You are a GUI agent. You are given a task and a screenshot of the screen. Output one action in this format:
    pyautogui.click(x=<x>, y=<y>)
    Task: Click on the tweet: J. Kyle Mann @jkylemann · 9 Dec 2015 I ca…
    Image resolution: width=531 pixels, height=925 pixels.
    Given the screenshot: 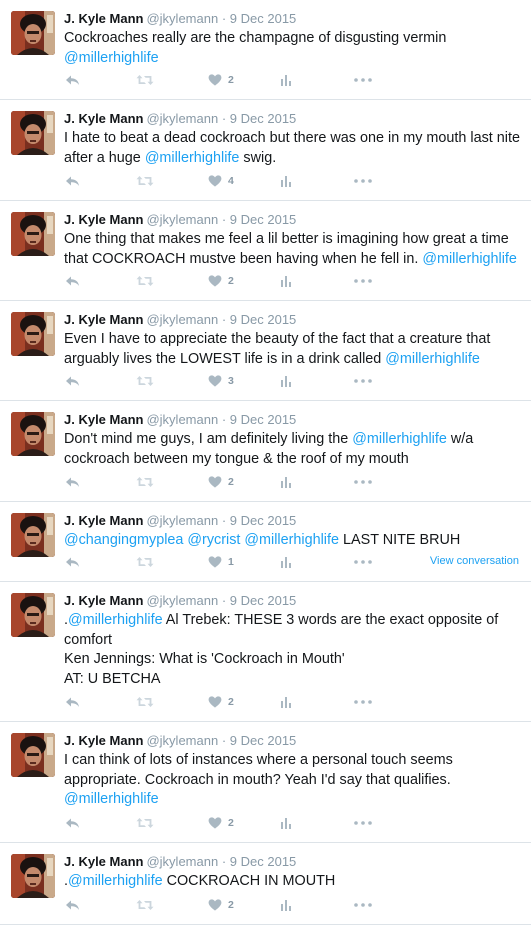 What is the action you would take?
    pyautogui.click(x=265, y=782)
    